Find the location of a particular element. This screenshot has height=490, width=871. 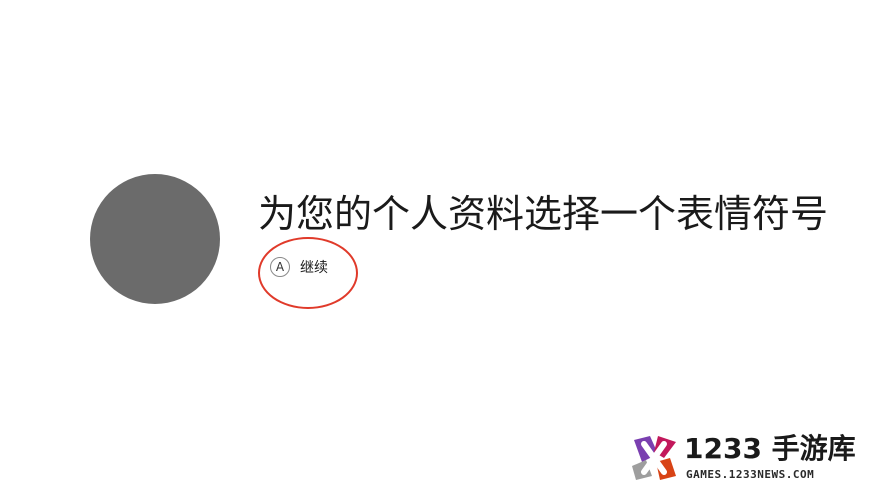

a-button-icon: A is located at coordinates (280, 267).